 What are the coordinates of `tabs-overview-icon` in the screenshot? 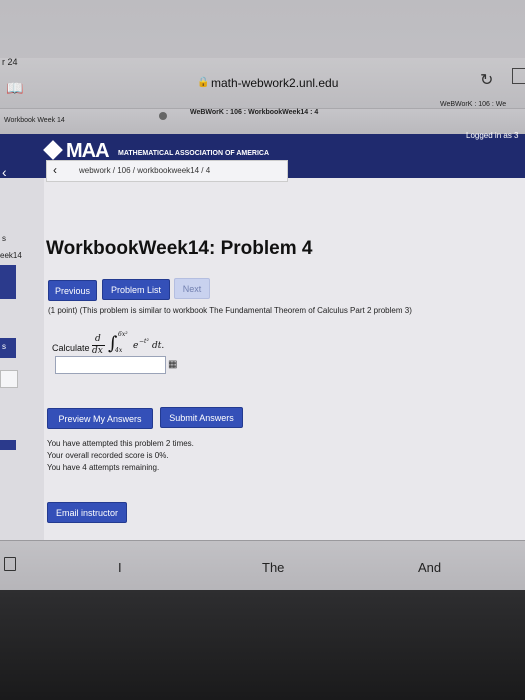 It's located at (518, 76).